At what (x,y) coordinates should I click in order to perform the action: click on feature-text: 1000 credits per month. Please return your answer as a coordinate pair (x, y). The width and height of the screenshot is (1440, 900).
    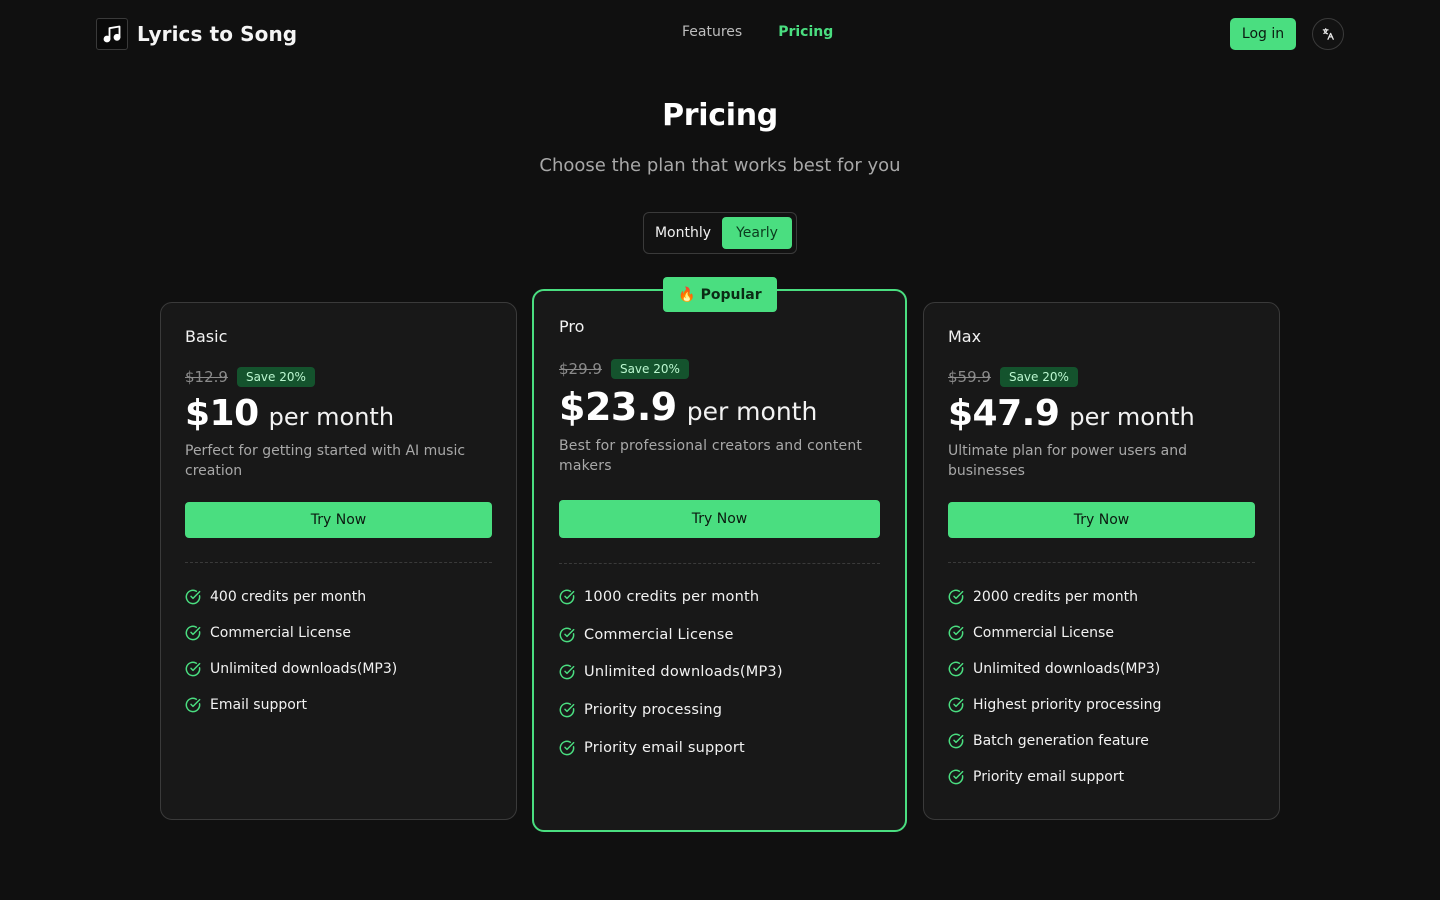
    Looking at the image, I should click on (672, 596).